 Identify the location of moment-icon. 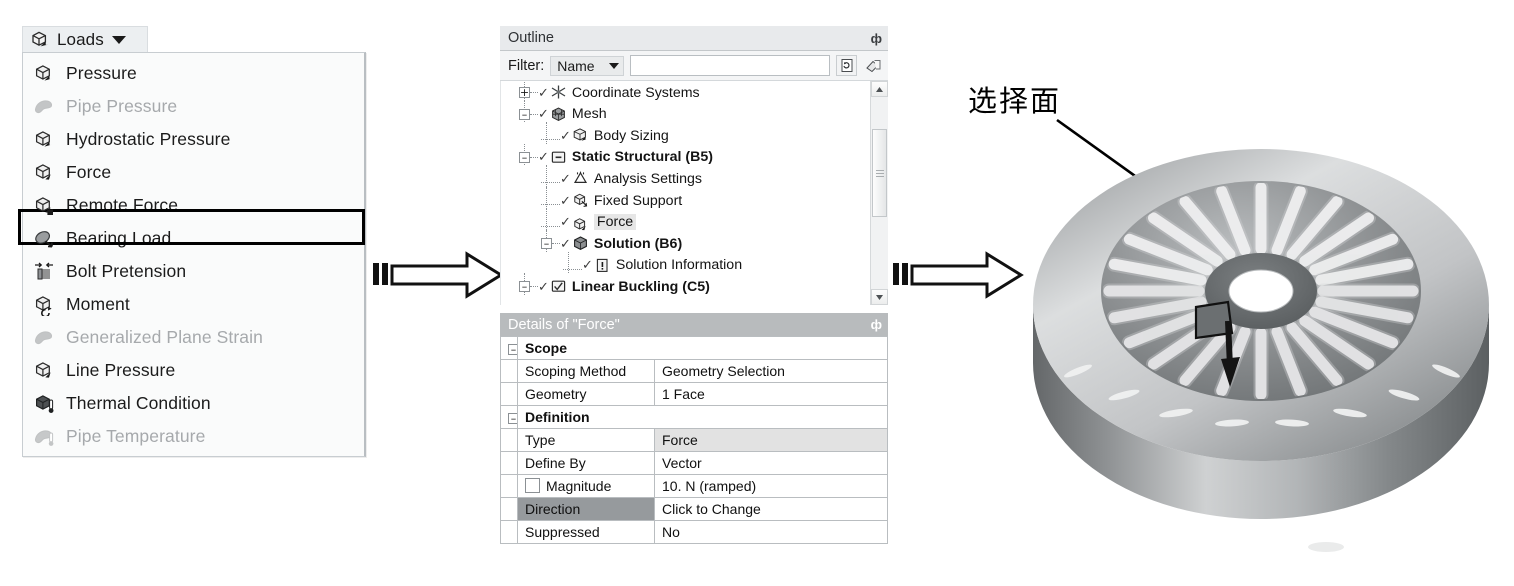
(44, 305).